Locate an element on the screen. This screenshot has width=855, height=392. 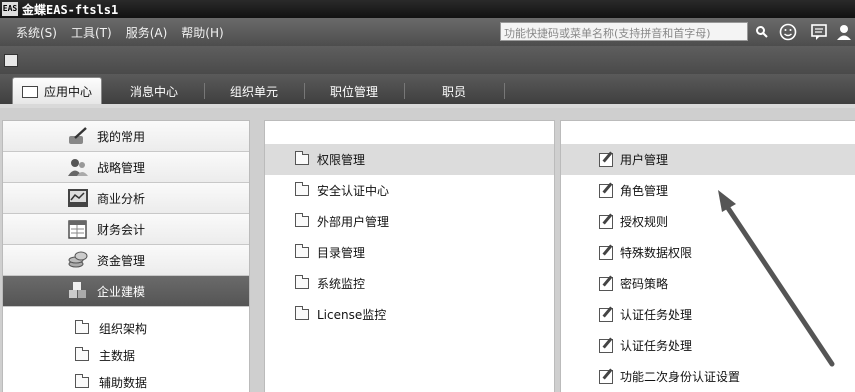
tab-position-management: 职位管理 is located at coordinates (354, 91).